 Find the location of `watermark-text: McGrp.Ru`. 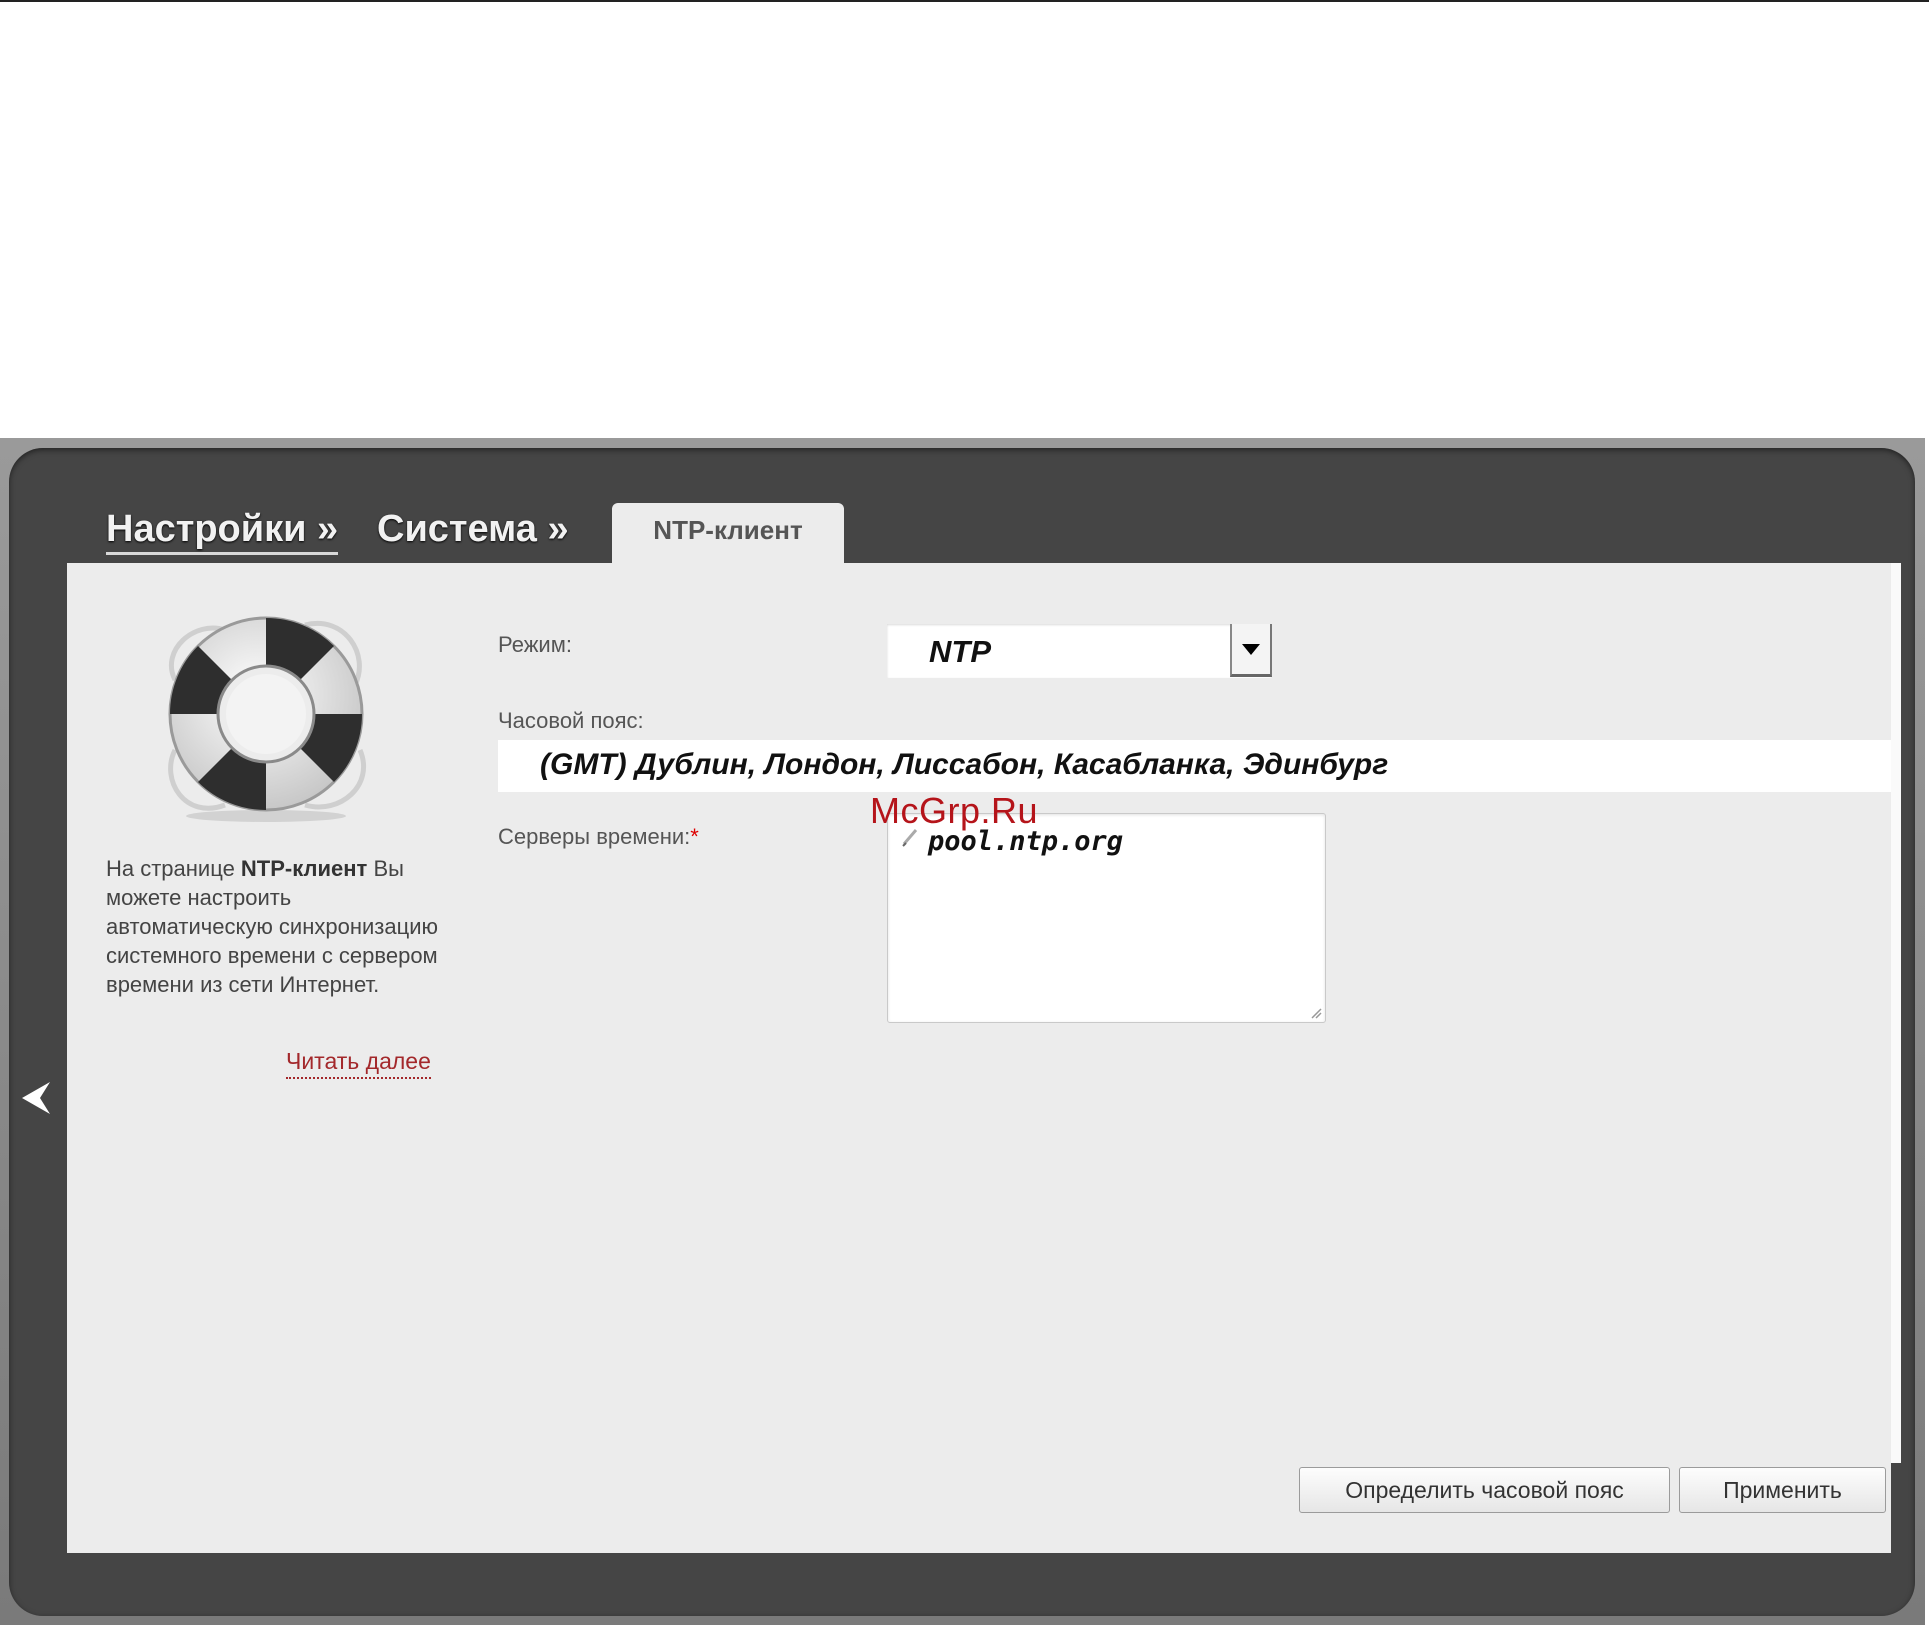

watermark-text: McGrp.Ru is located at coordinates (954, 810).